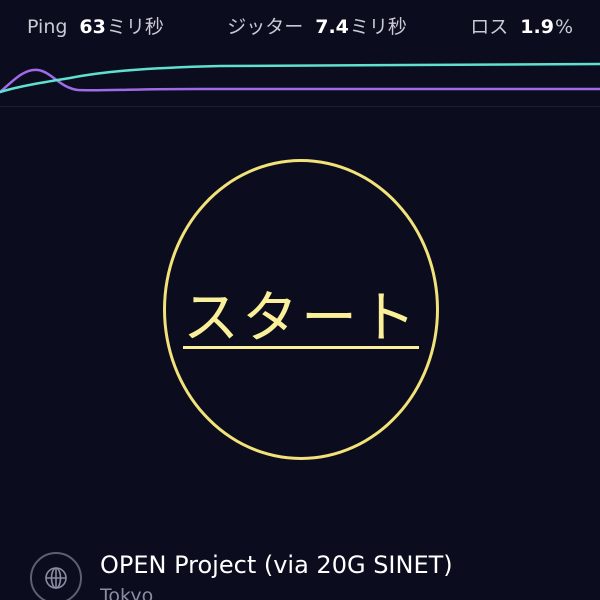 This screenshot has width=600, height=600. What do you see at coordinates (135, 26) in the screenshot?
I see `ping-unit: ミリ秒` at bounding box center [135, 26].